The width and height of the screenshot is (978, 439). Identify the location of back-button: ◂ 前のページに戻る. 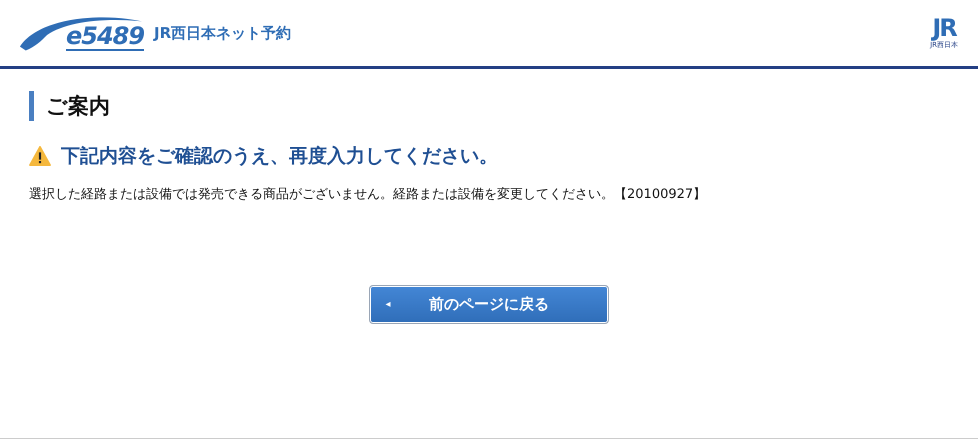
(489, 304).